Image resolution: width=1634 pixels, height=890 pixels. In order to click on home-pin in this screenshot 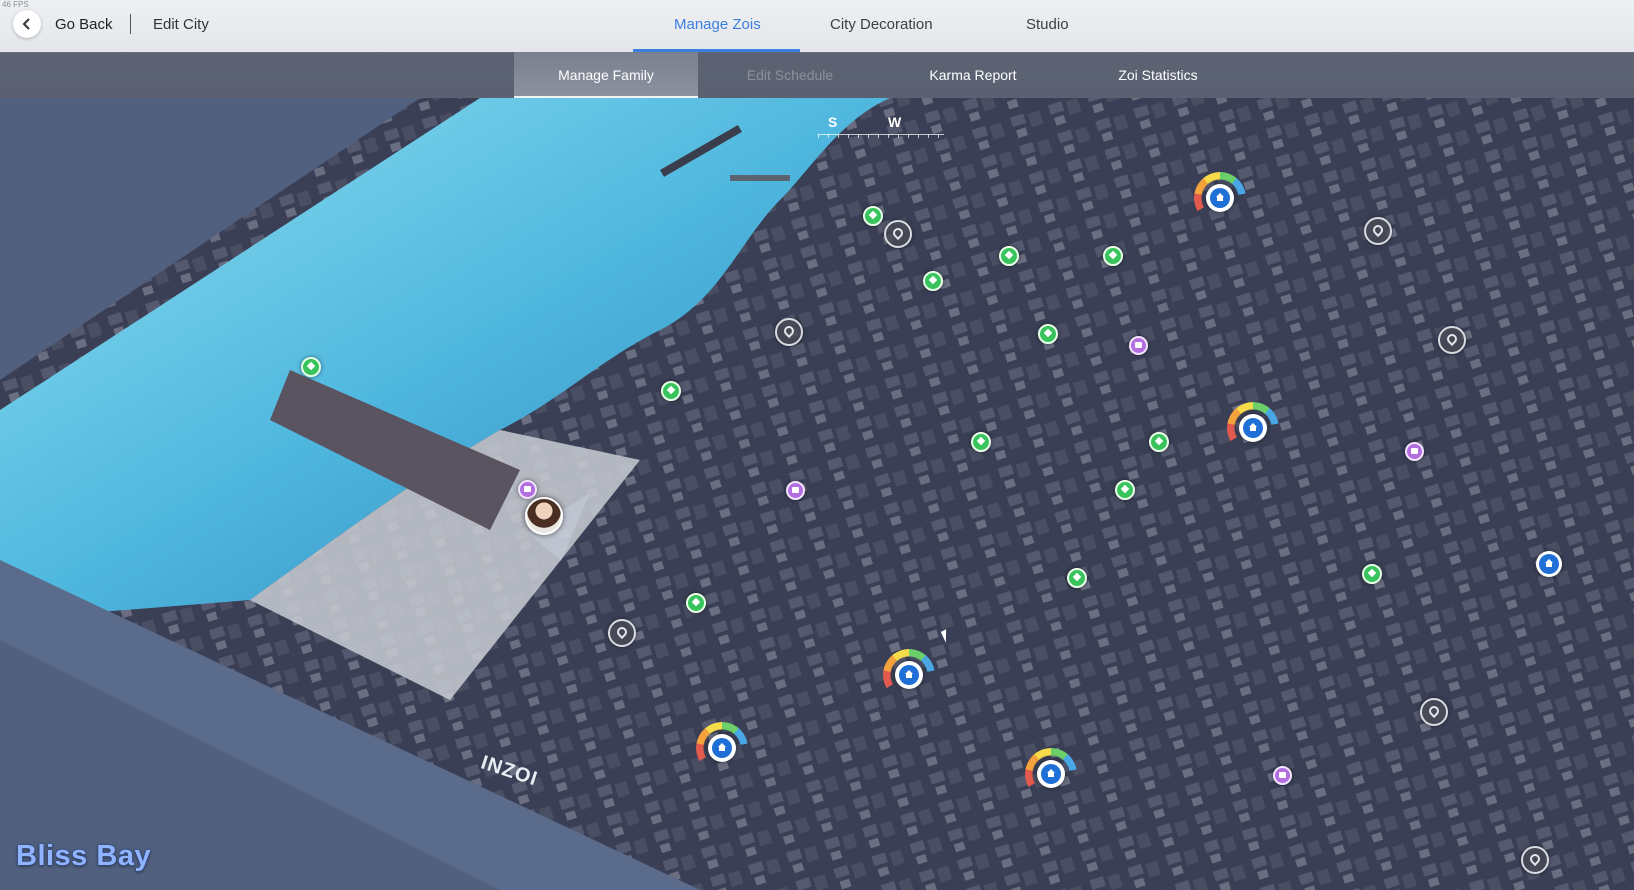, I will do `click(1549, 564)`.